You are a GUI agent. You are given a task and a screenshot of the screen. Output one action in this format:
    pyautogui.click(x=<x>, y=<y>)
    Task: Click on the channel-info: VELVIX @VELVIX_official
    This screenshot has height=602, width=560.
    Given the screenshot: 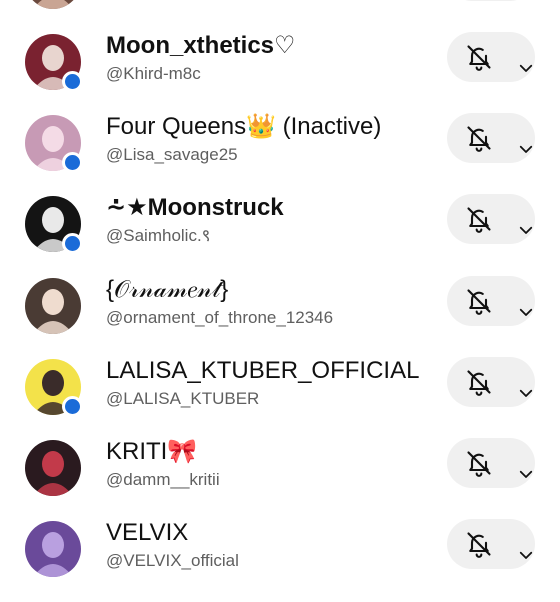 What is the action you would take?
    pyautogui.click(x=271, y=545)
    